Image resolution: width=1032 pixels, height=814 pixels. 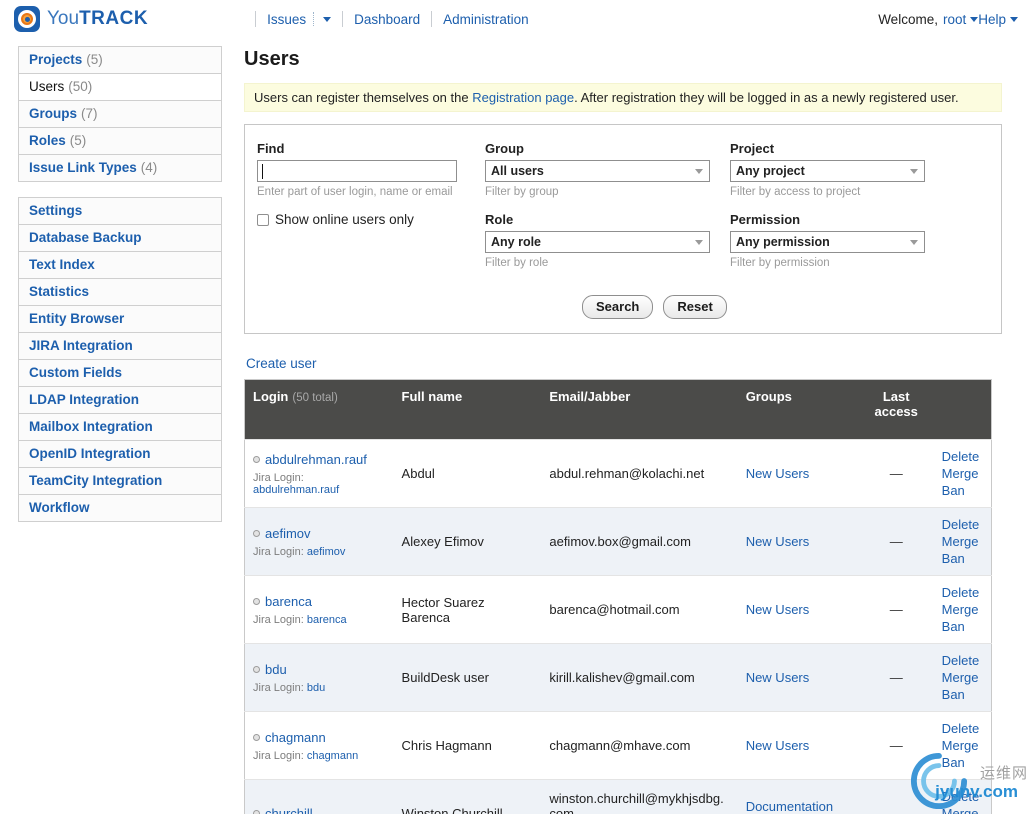 I want to click on col-header-full-name: Full name, so click(x=468, y=410).